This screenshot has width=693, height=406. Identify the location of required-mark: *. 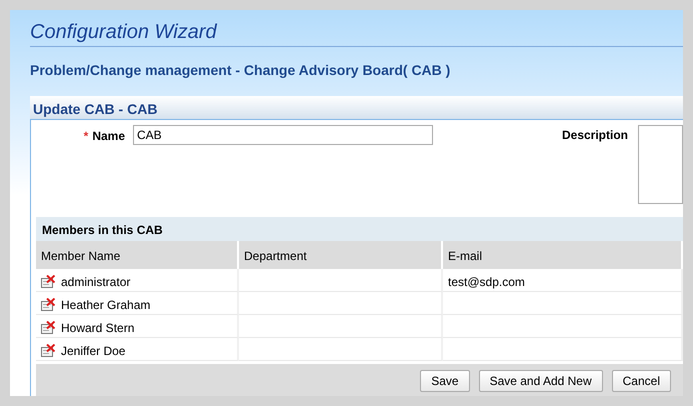
(86, 136).